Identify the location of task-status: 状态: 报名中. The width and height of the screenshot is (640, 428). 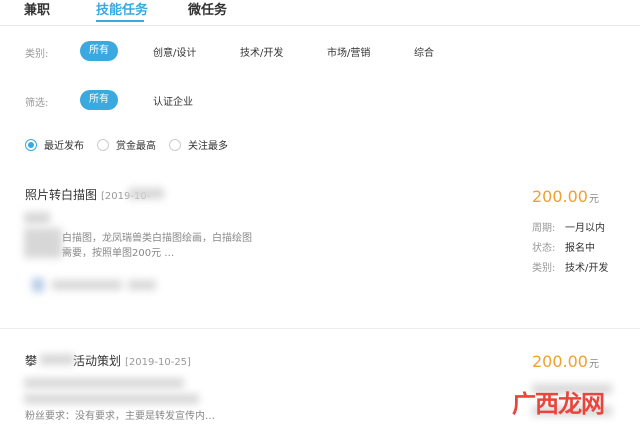
(563, 246).